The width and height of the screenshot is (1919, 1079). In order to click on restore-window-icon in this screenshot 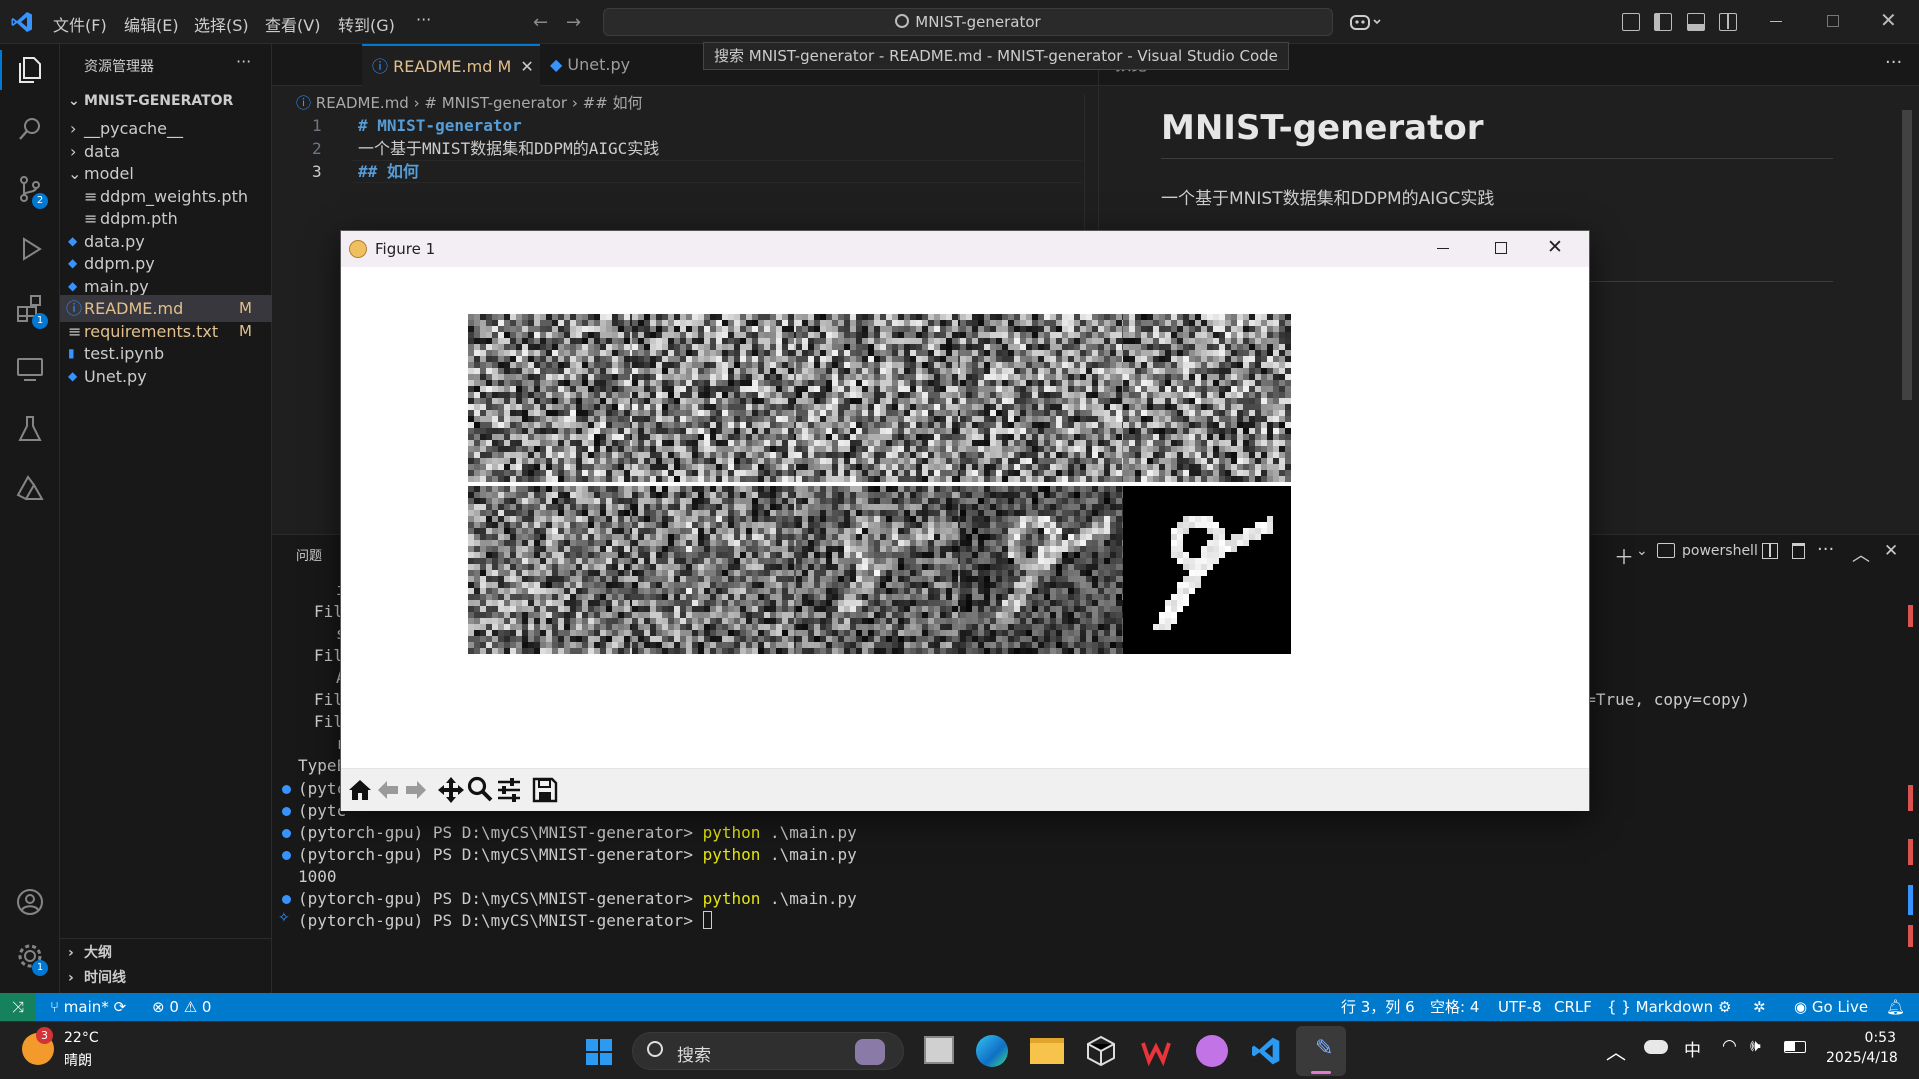, I will do `click(1833, 21)`.